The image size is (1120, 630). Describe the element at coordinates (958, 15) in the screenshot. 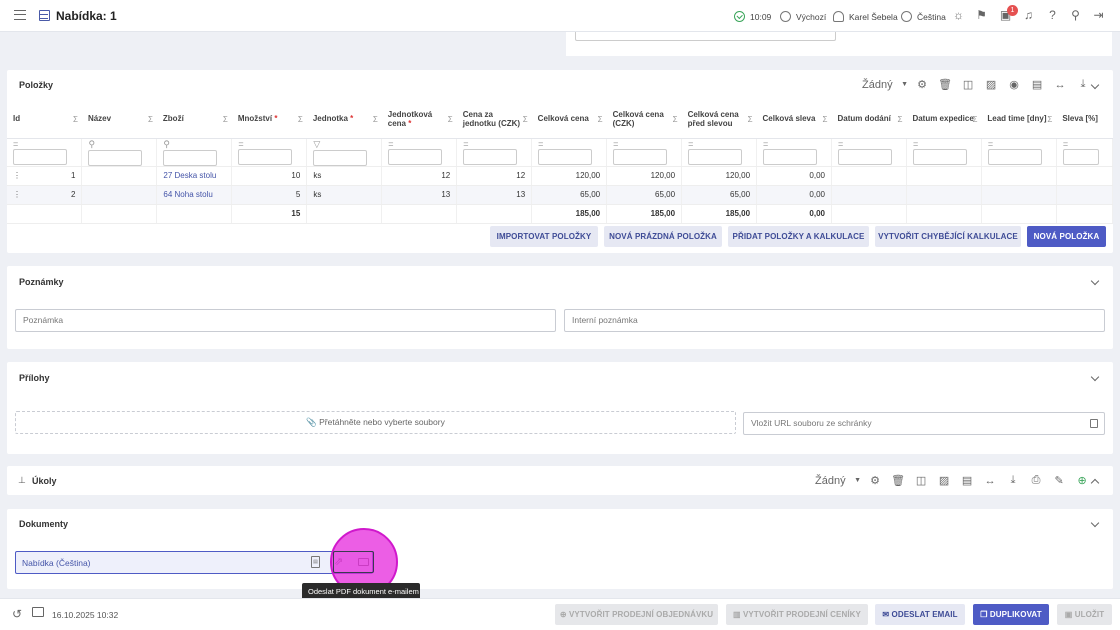

I see `sun-icon: ☼` at that location.